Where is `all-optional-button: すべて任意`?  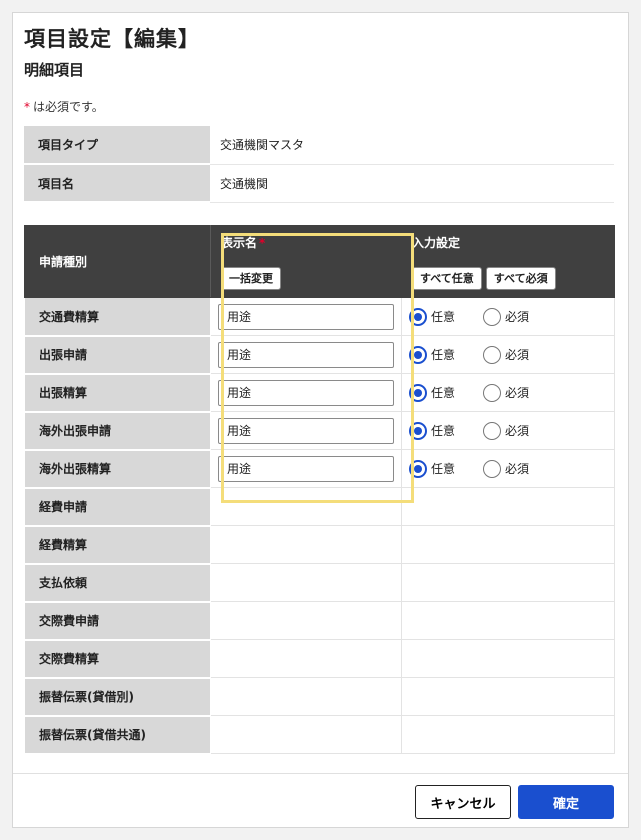 all-optional-button: すべて任意 is located at coordinates (447, 278).